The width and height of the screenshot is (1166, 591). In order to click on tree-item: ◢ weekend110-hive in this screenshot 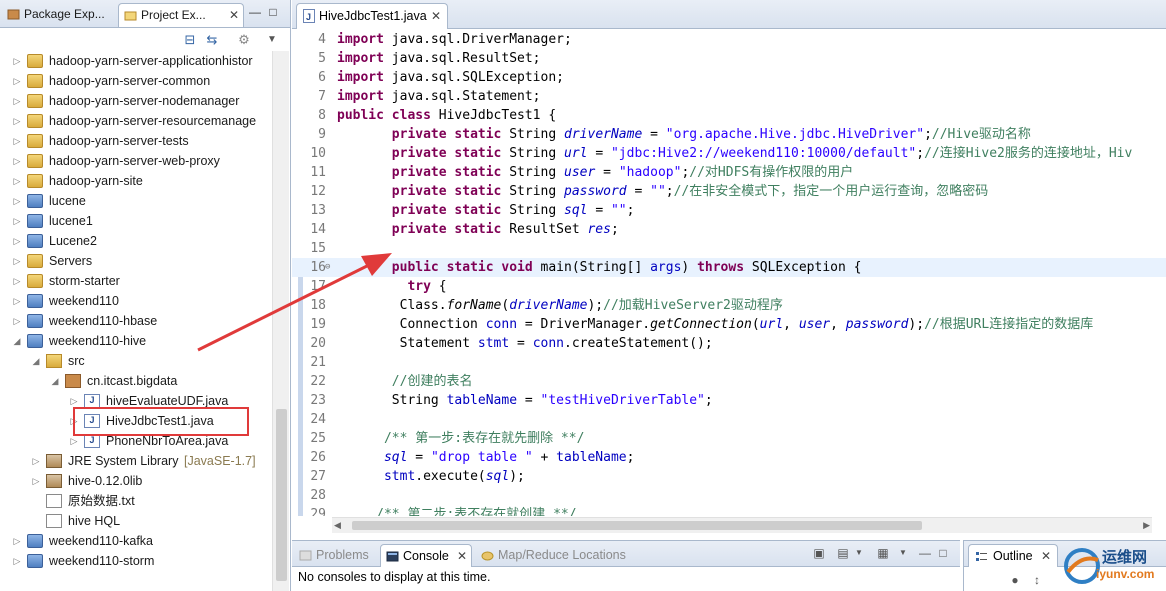, I will do `click(136, 341)`.